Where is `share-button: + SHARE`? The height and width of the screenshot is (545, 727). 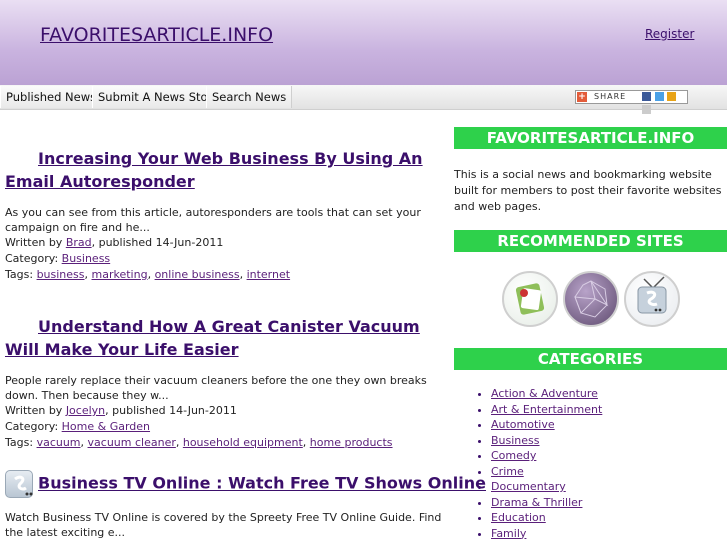
share-button: + SHARE is located at coordinates (631, 102).